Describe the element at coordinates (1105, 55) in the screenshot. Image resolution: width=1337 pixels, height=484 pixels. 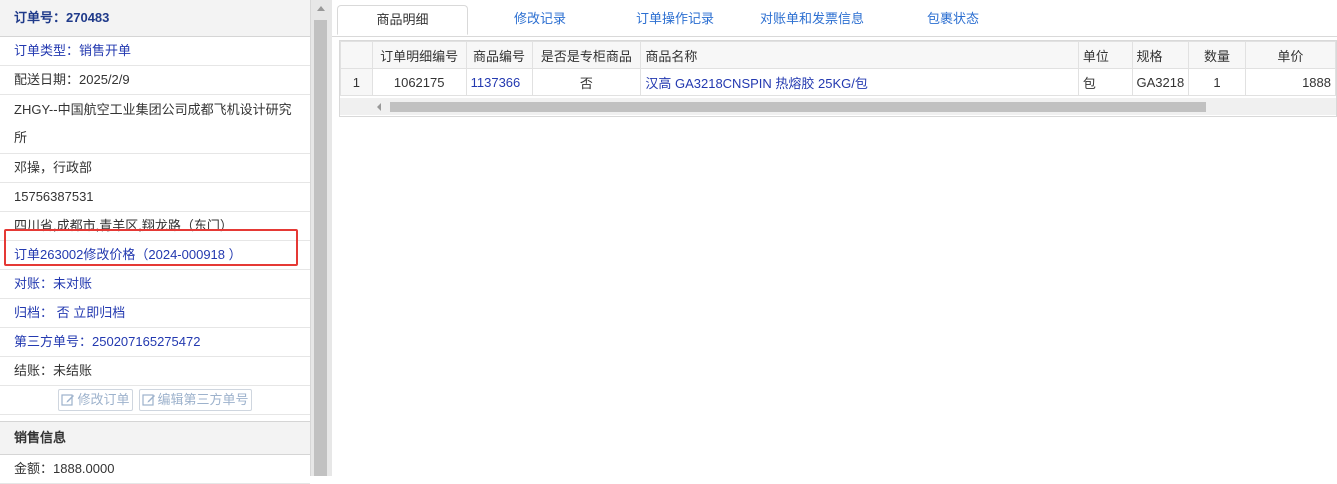
I see `col-header-unit: 单位` at that location.